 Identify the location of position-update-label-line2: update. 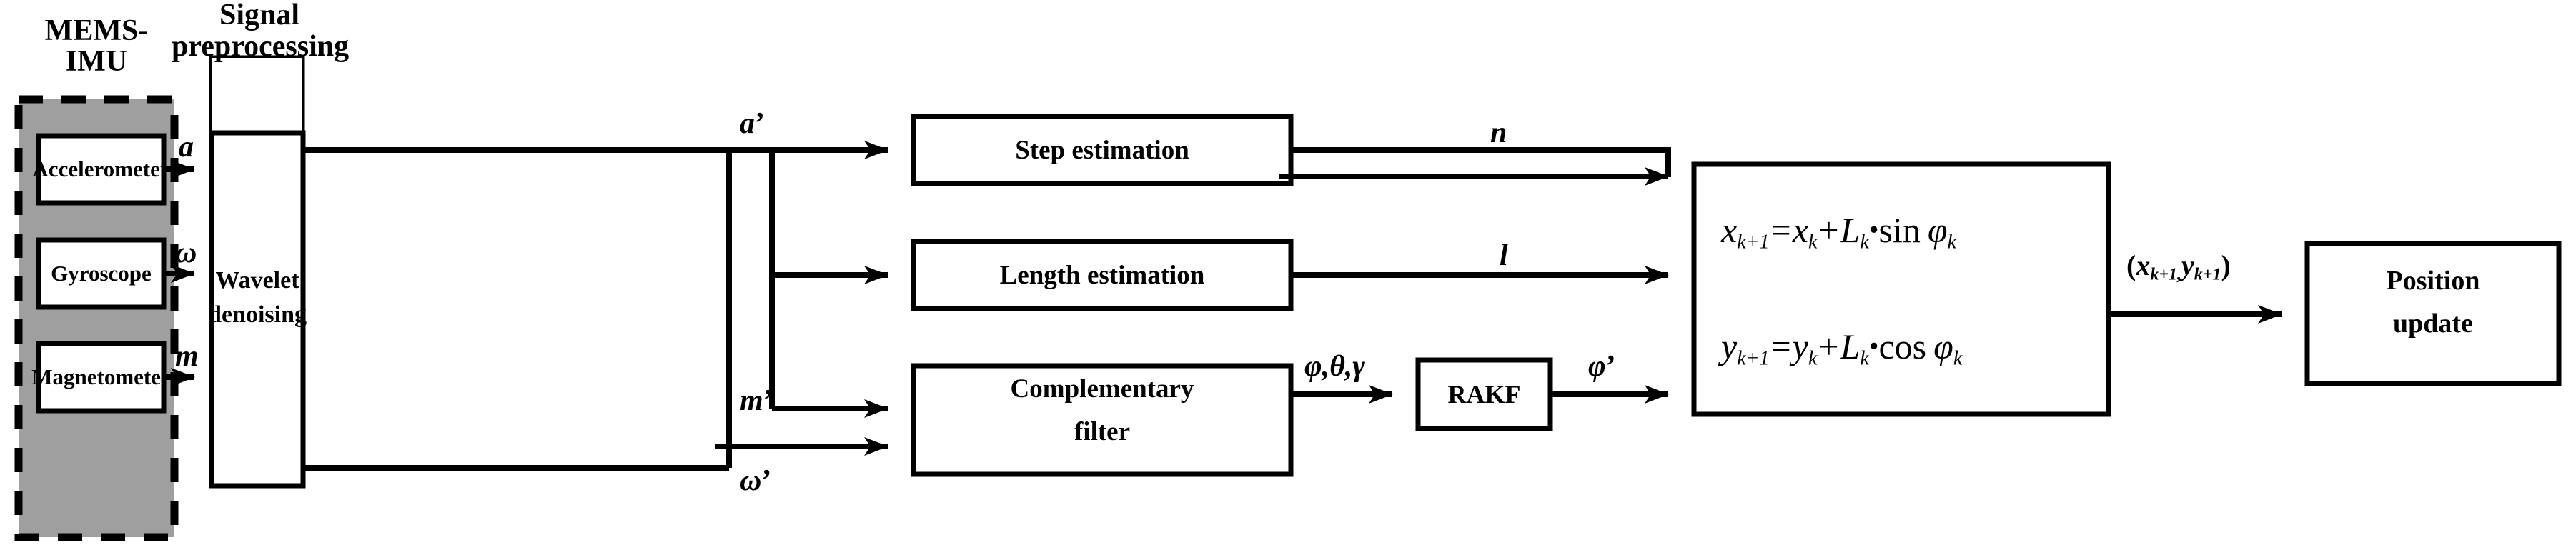
(2433, 324).